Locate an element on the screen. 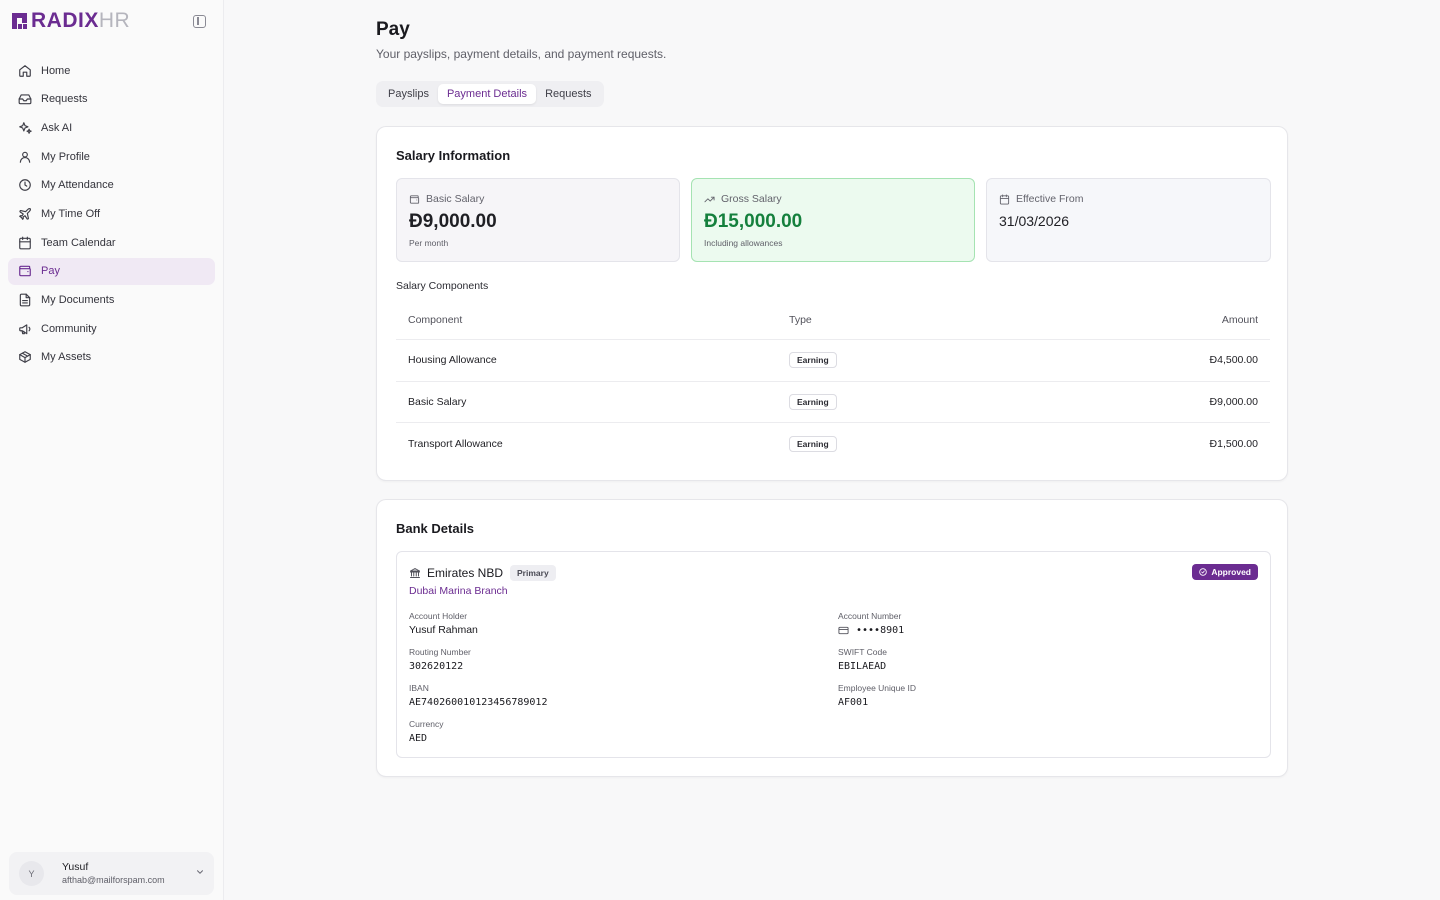 Image resolution: width=1440 pixels, height=900 pixels. sidebar-item-home: Home is located at coordinates (111, 70).